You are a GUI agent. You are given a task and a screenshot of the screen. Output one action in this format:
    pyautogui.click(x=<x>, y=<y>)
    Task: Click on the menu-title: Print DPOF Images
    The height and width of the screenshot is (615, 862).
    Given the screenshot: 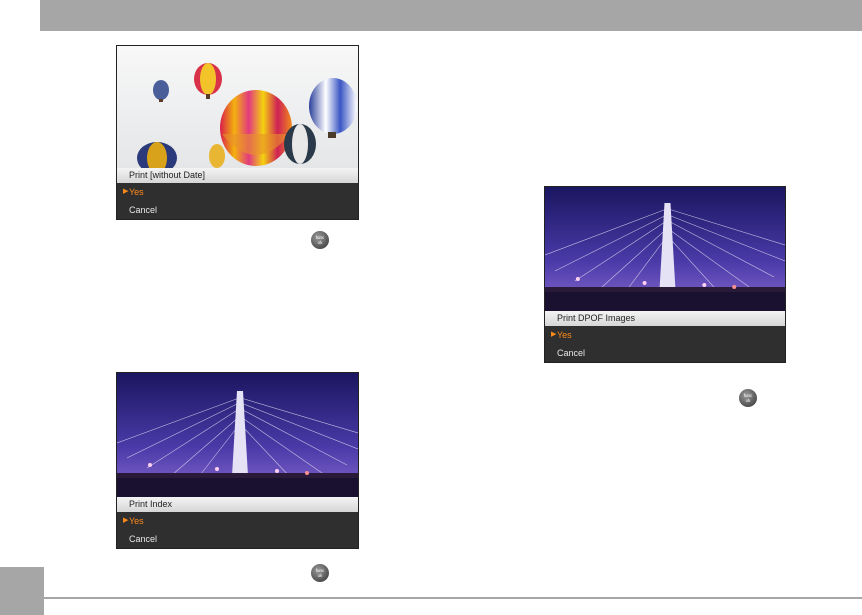 What is the action you would take?
    pyautogui.click(x=665, y=318)
    